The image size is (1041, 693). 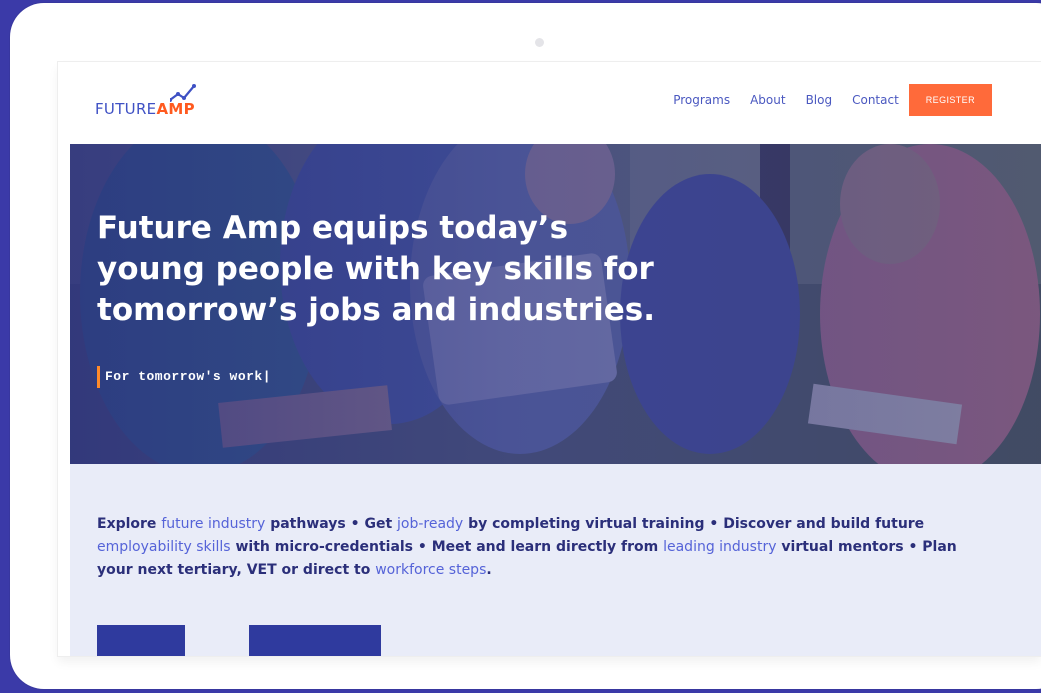 What do you see at coordinates (267, 376) in the screenshot?
I see `typing-cursor: |` at bounding box center [267, 376].